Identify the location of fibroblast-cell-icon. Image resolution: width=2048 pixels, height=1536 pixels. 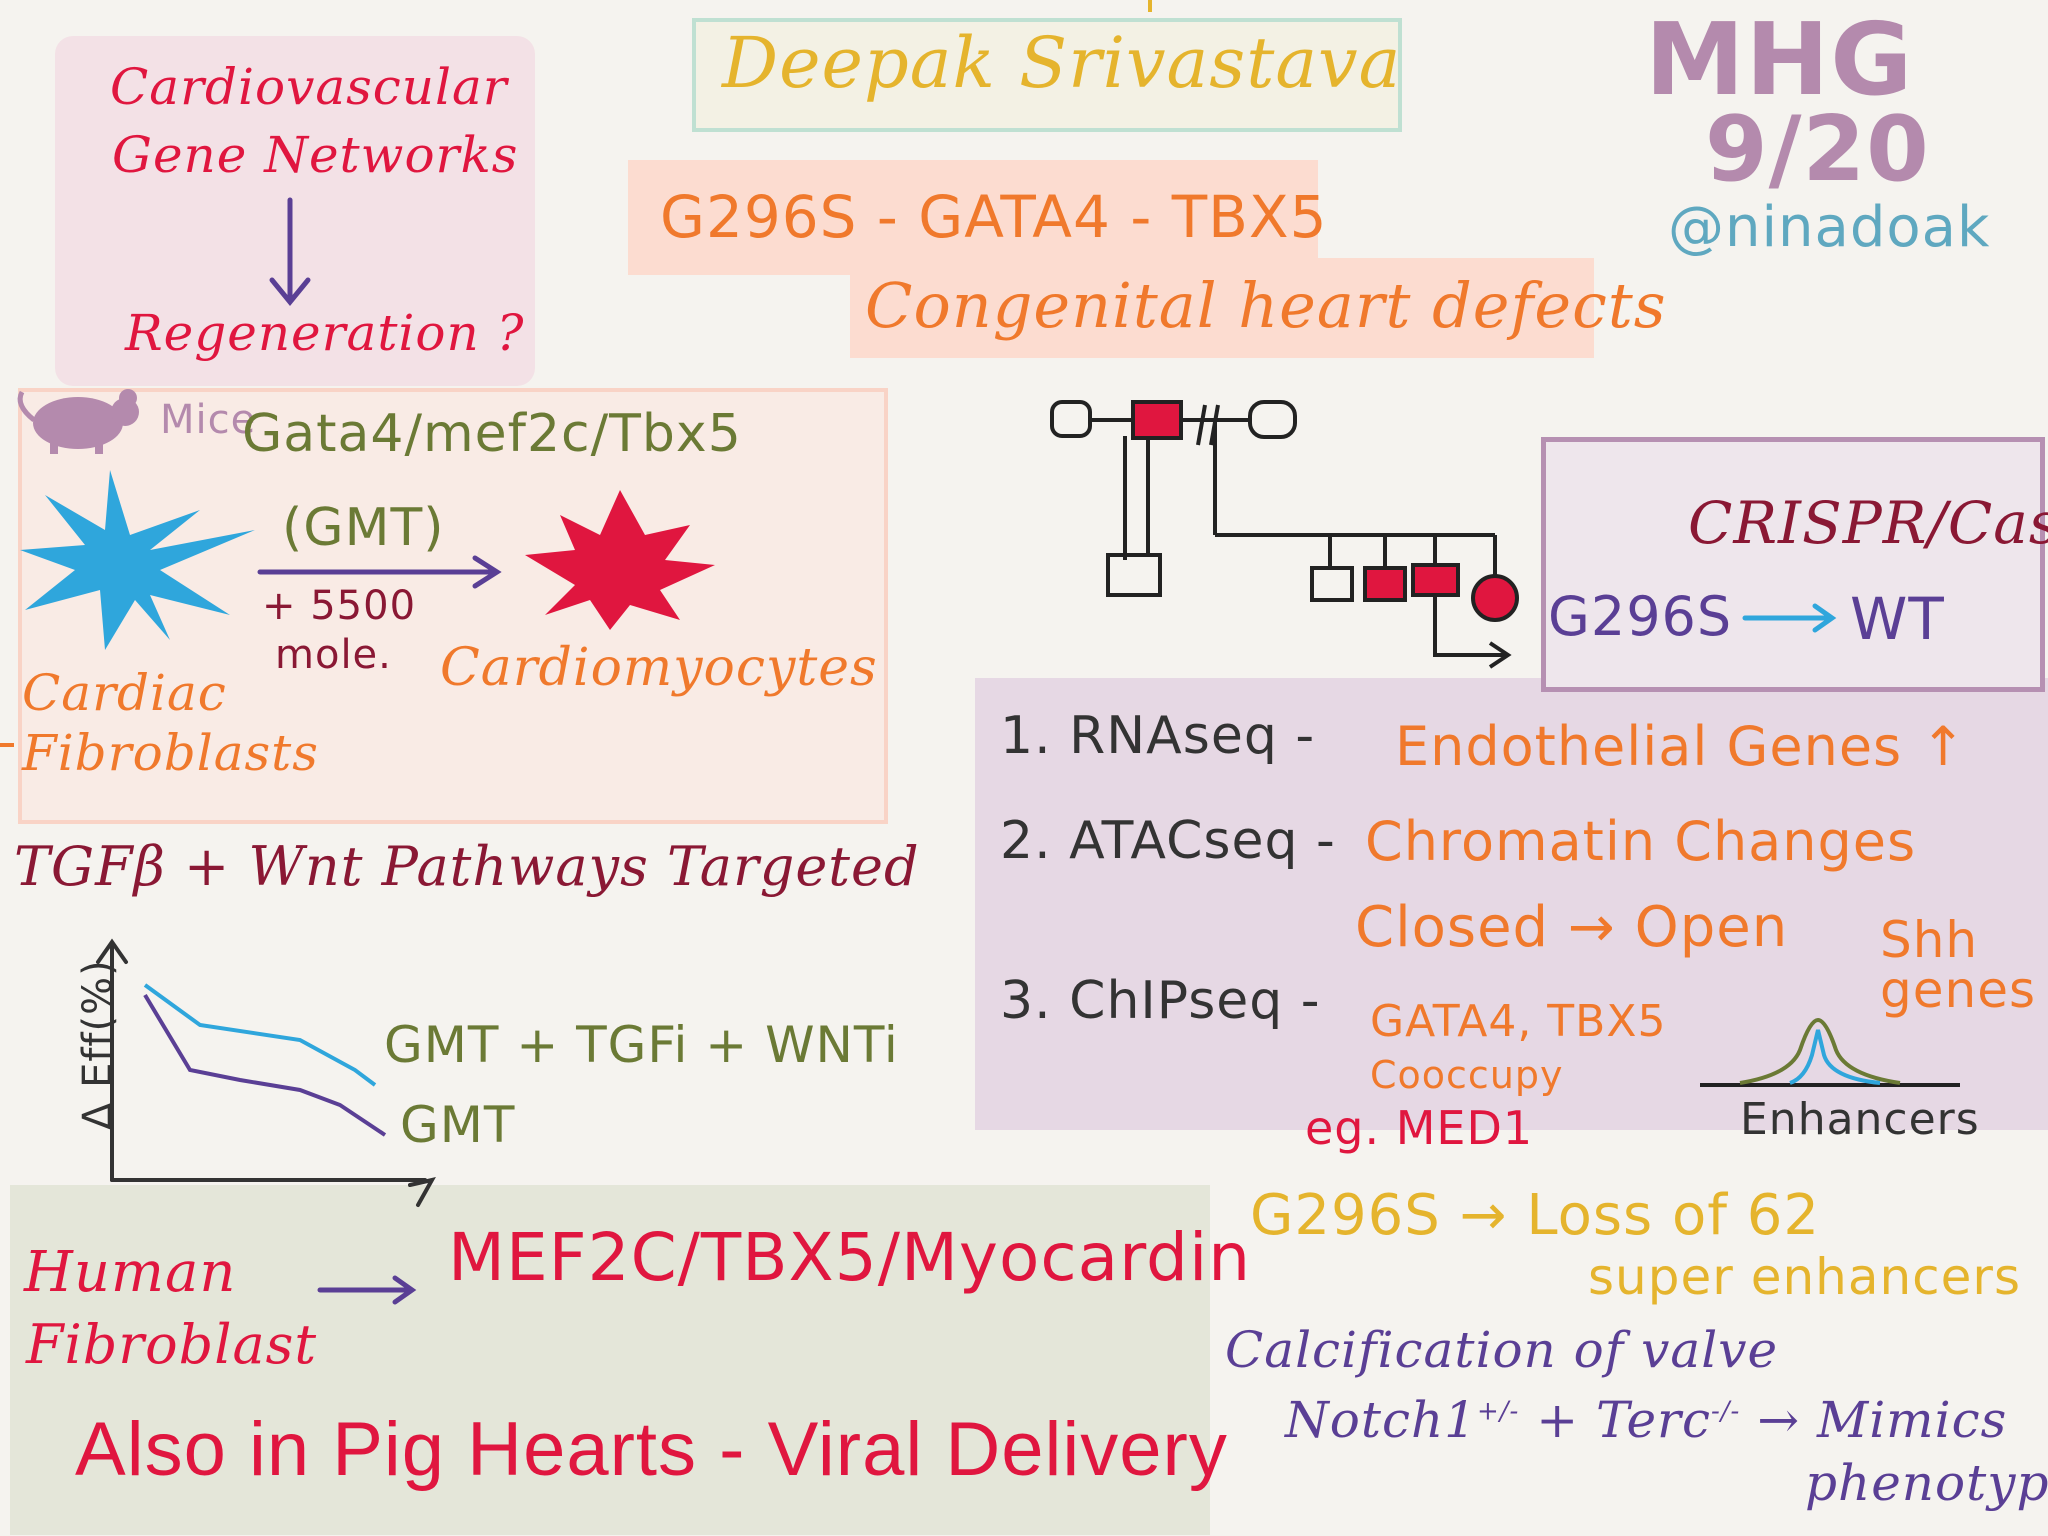
(137, 560).